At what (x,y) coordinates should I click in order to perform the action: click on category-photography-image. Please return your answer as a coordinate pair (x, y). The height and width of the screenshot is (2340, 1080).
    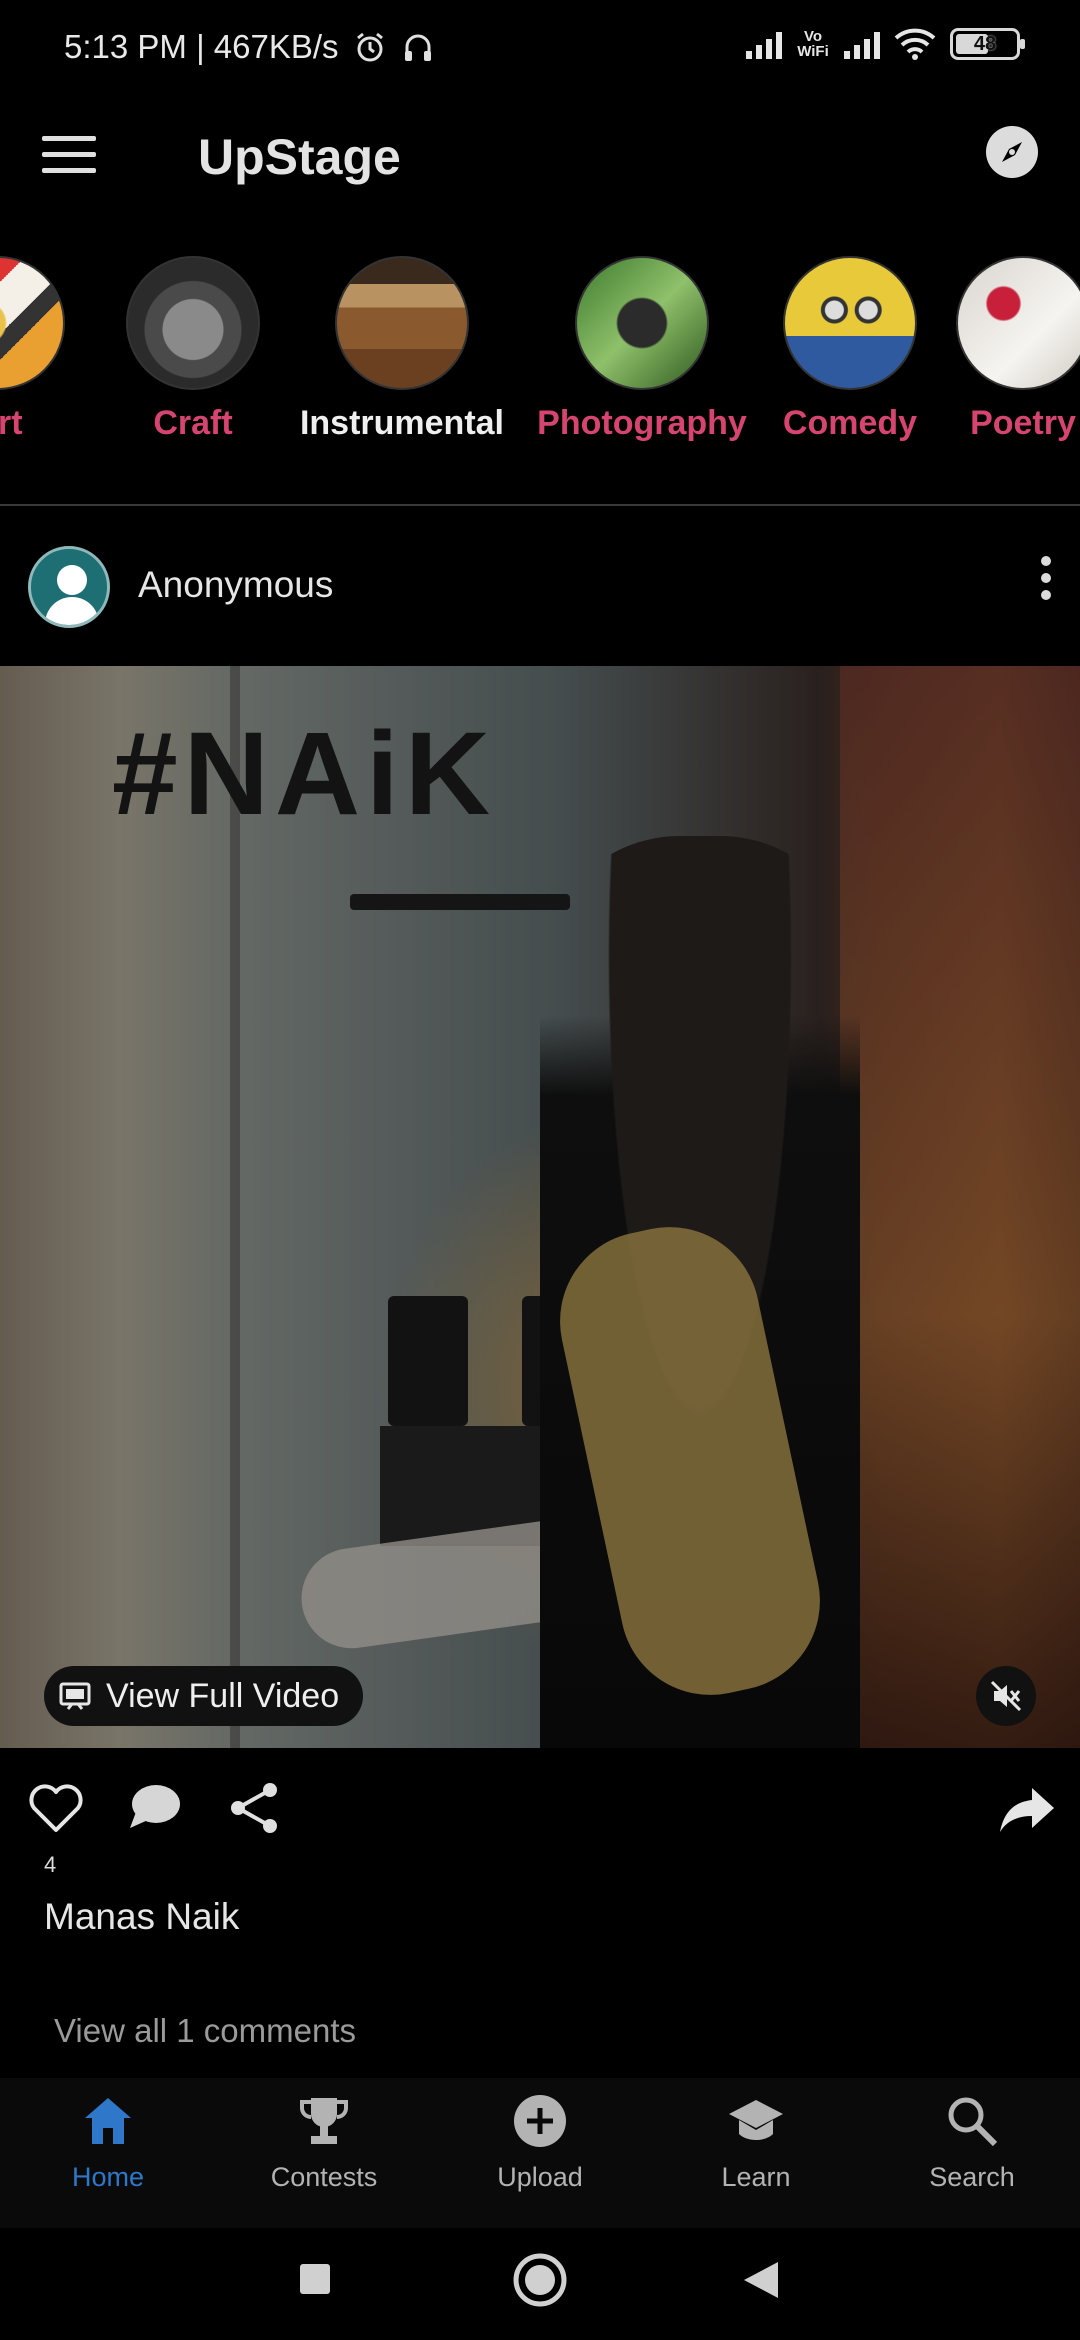
    Looking at the image, I should click on (642, 323).